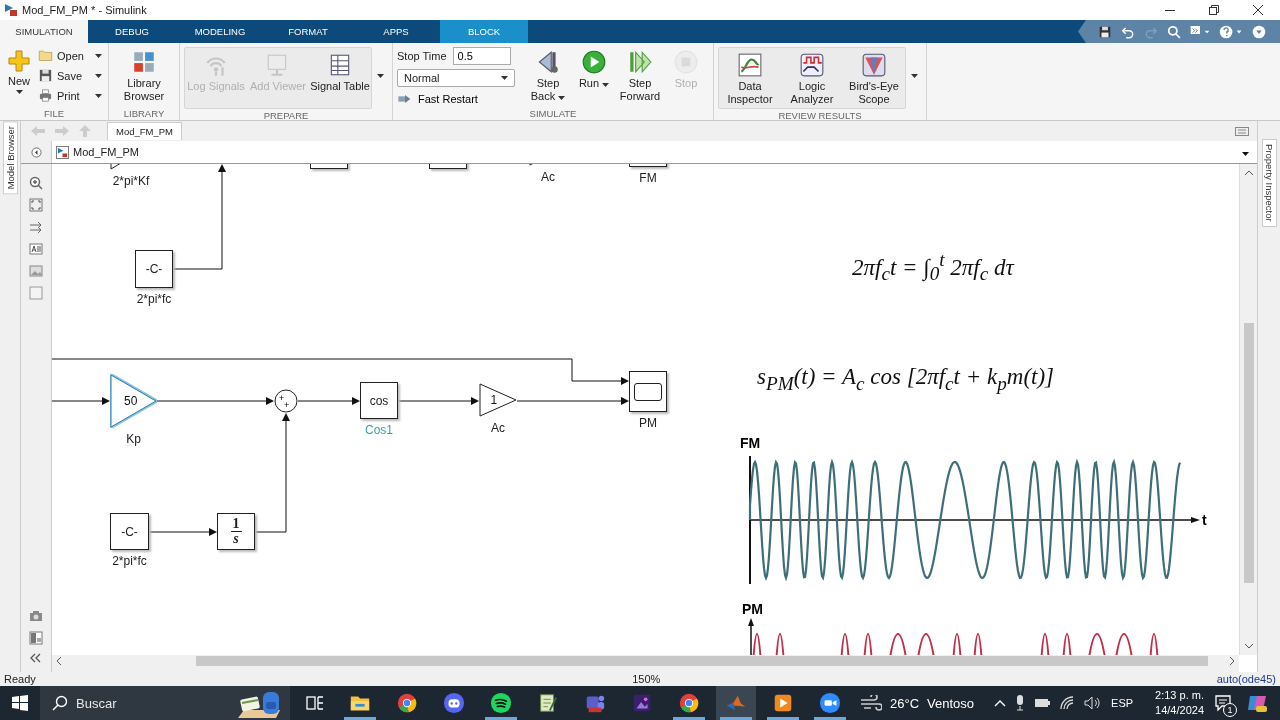 The image size is (1280, 720). I want to click on browser-icon, so click(689, 703).